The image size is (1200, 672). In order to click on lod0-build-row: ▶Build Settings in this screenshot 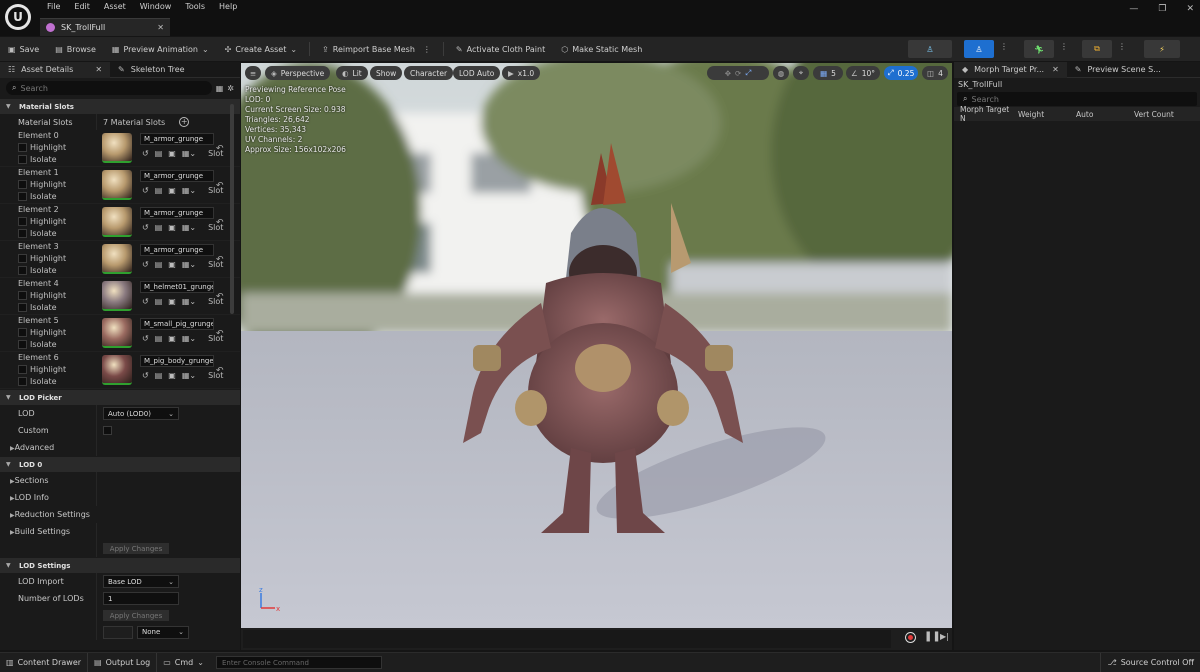, I will do `click(120, 531)`.